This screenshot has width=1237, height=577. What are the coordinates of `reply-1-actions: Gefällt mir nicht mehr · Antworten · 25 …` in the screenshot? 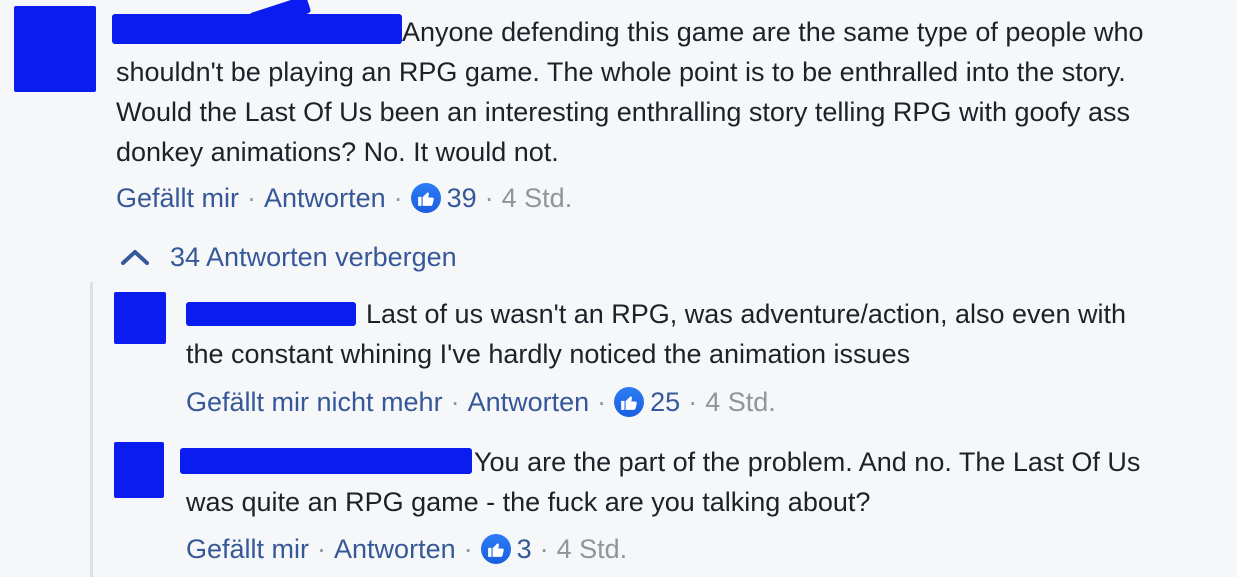 It's located at (481, 402).